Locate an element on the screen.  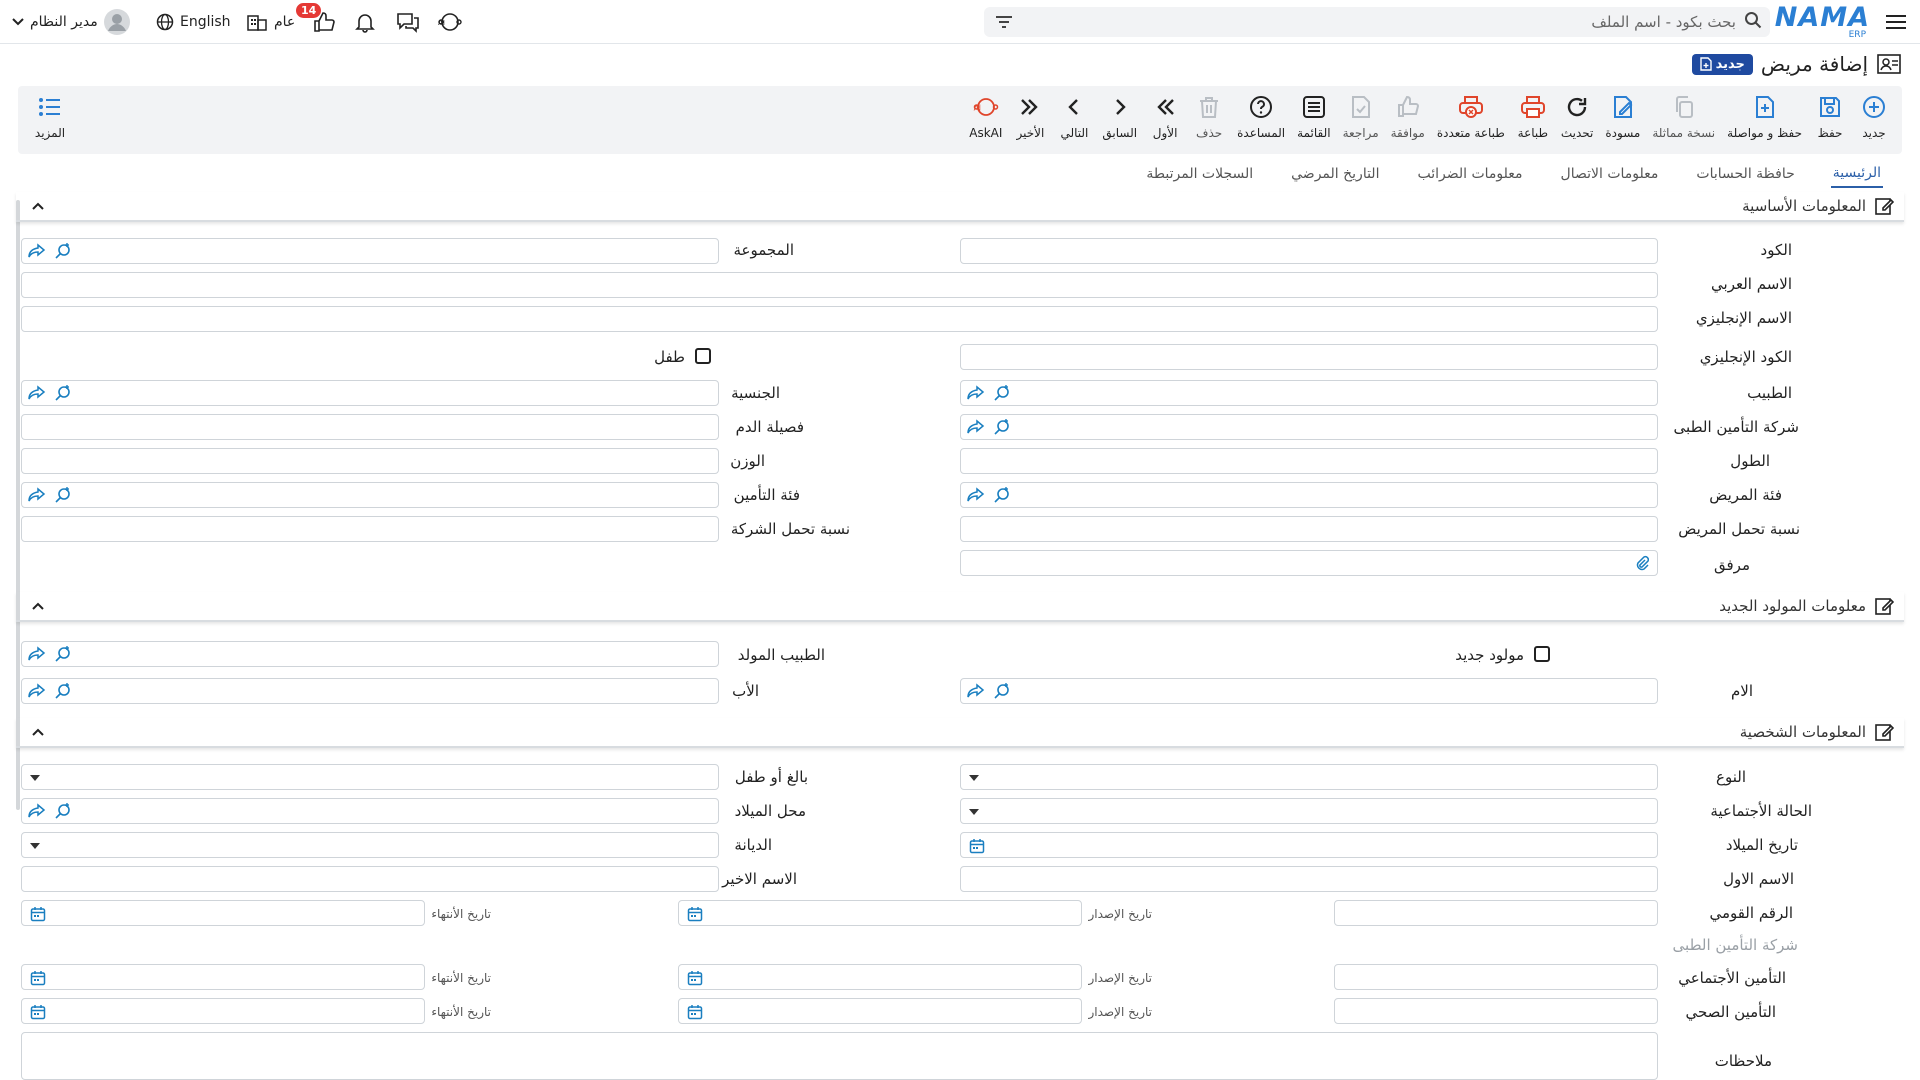
search-input: بحث بكود - اسم الملف is located at coordinates (1380, 22).